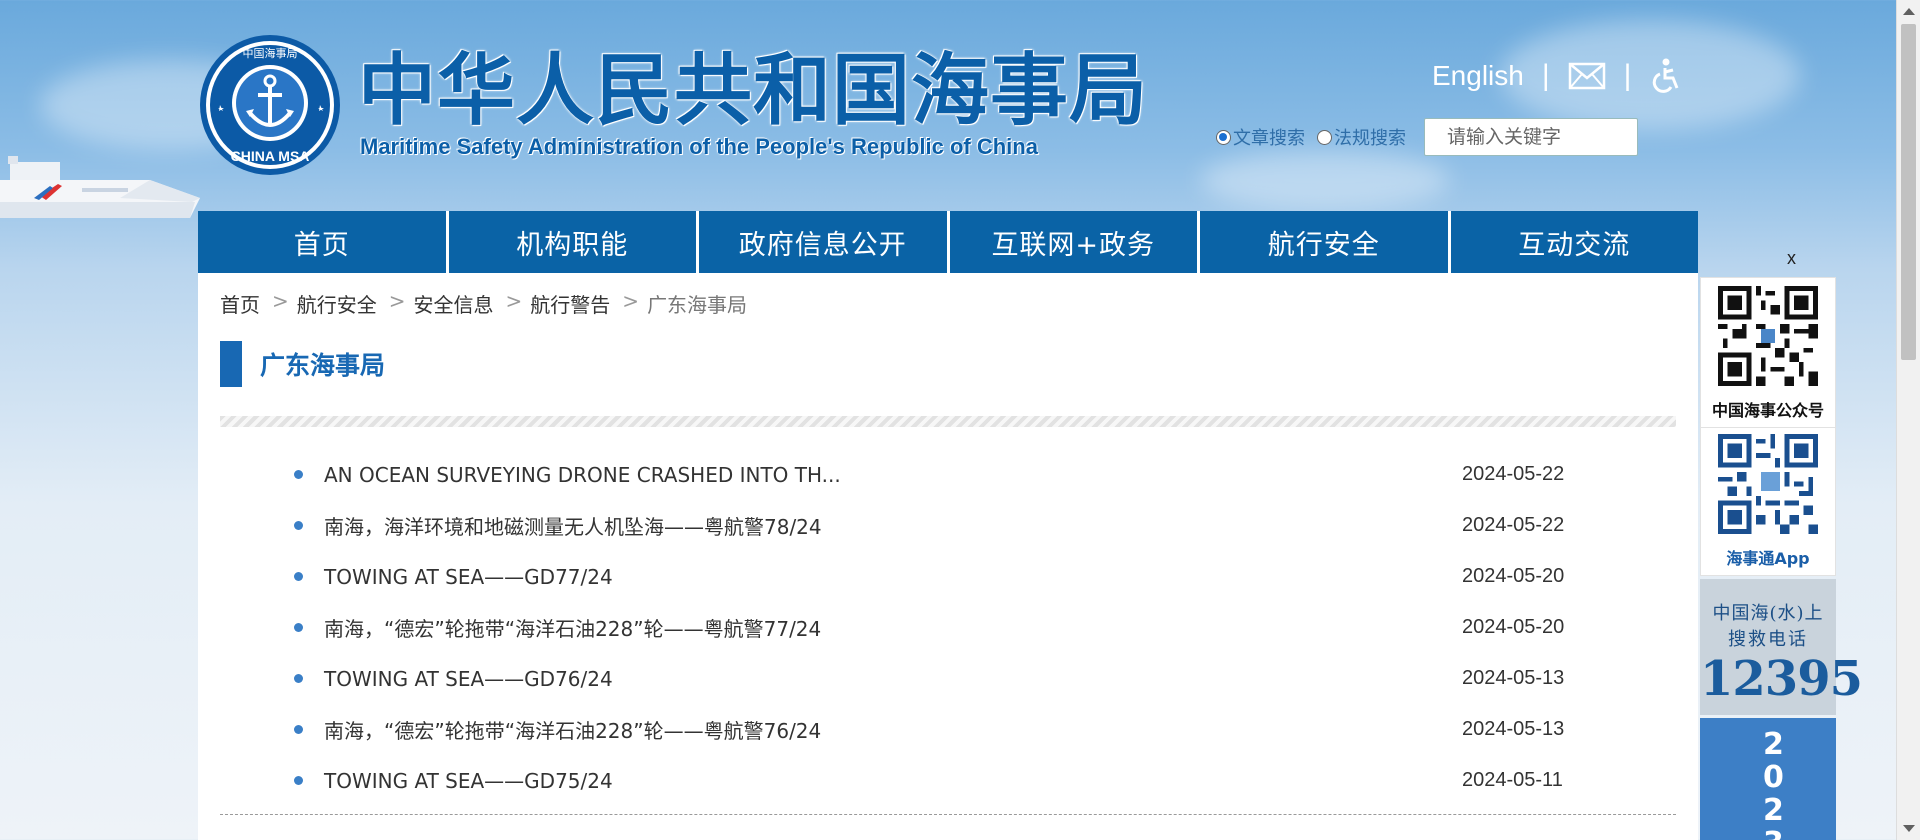 This screenshot has width=1920, height=840. I want to click on breadcrumb-safety-info: 安全信息, so click(454, 303).